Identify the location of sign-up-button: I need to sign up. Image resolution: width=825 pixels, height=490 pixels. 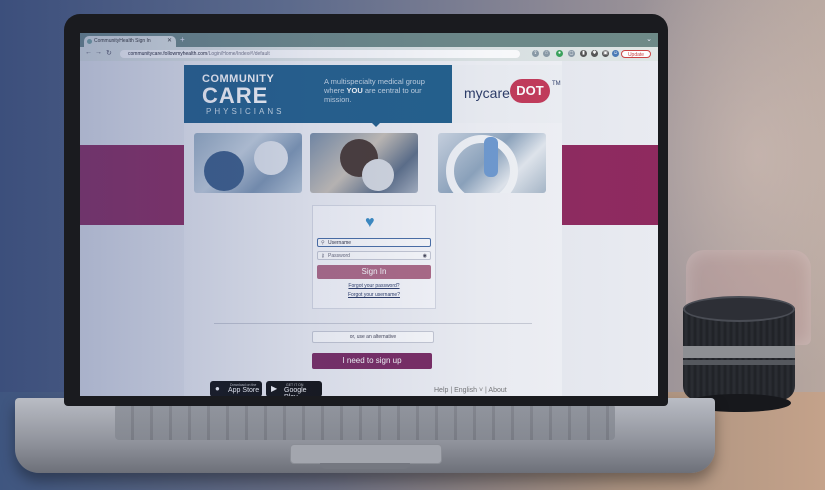
(372, 361).